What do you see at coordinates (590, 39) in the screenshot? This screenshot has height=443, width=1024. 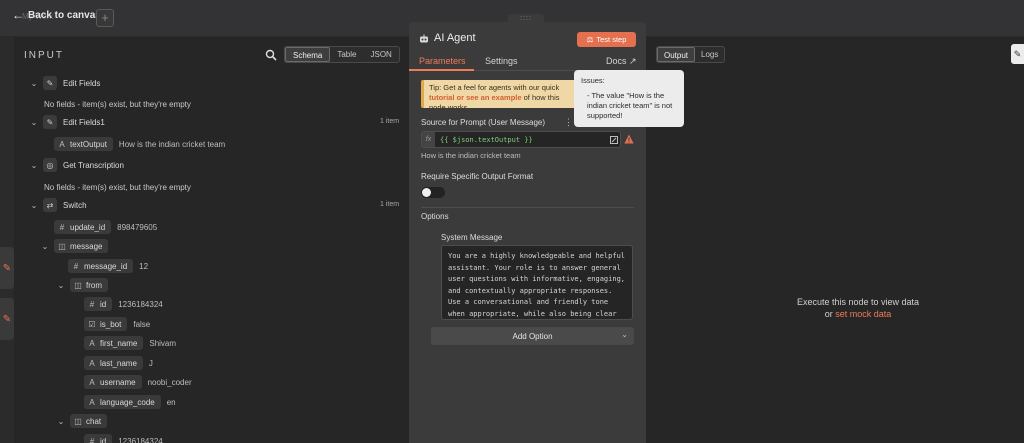 I see `flask-icon: ⚖` at bounding box center [590, 39].